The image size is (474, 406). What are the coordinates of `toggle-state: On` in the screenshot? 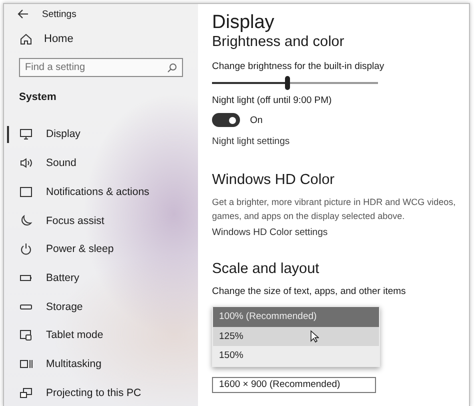 It's located at (256, 120).